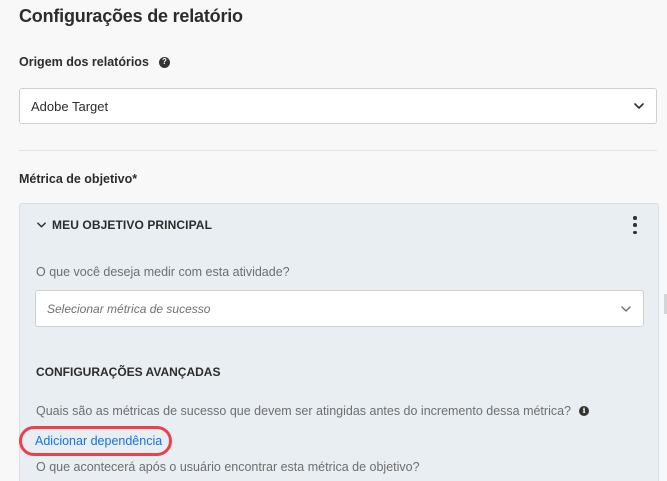 The image size is (667, 481). I want to click on goal-card-header: MEU OBJETIVO PRINCIPAL, so click(124, 225).